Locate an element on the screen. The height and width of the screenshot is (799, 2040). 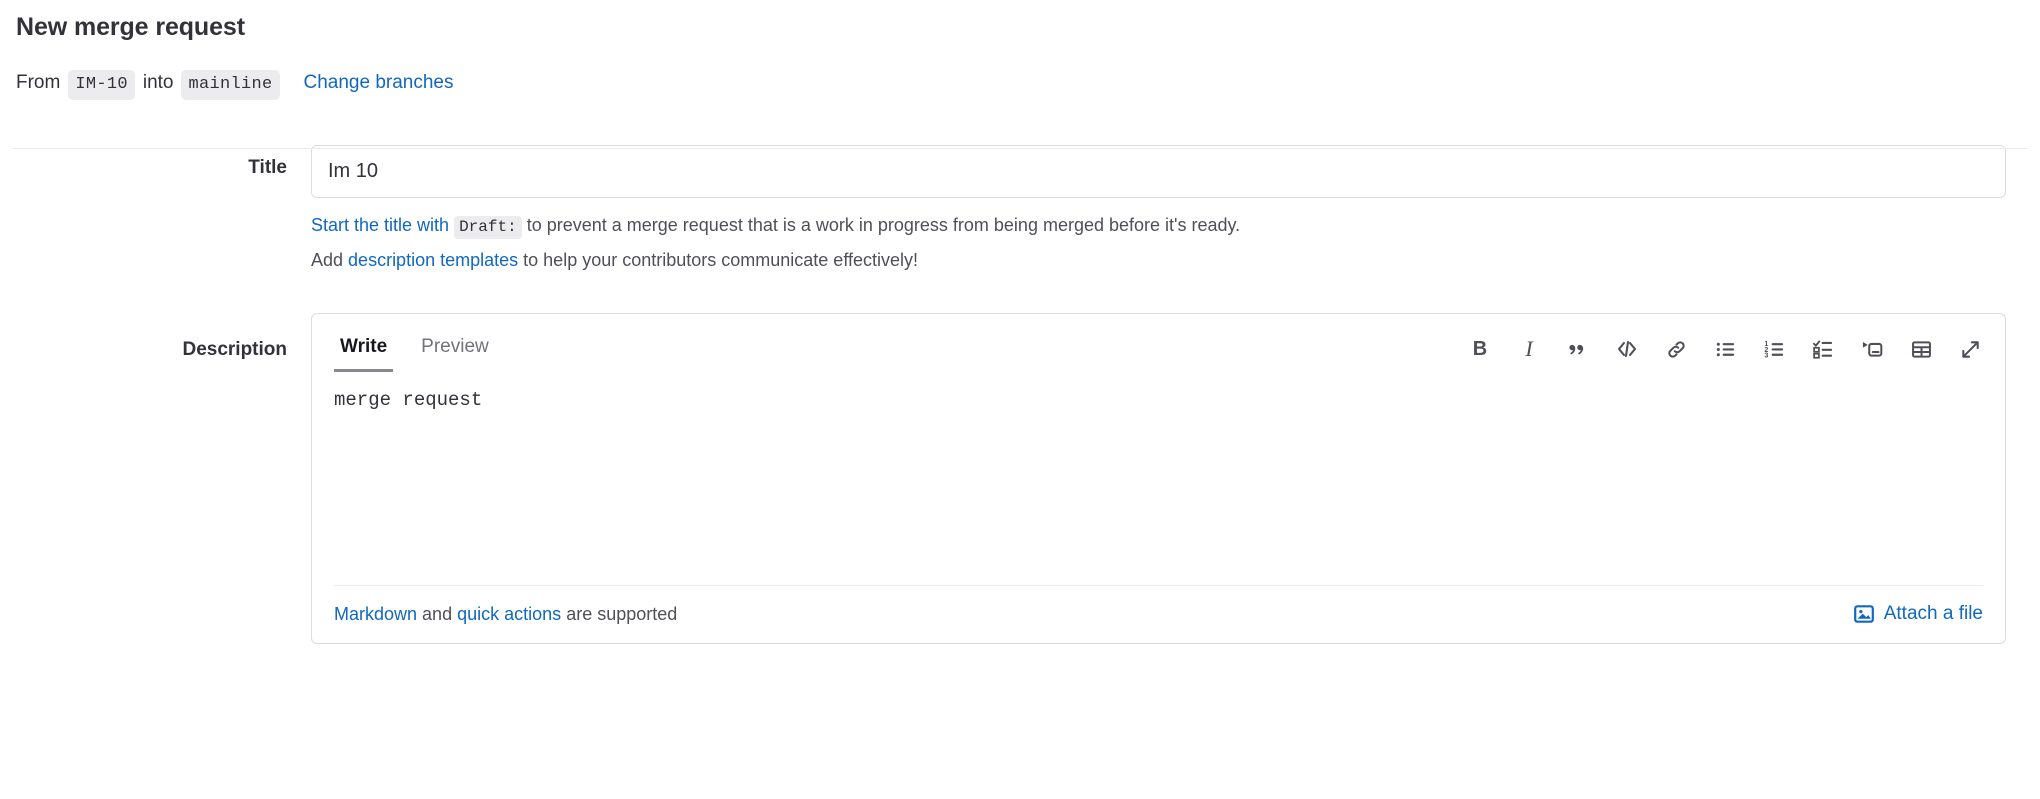
image-icon is located at coordinates (1864, 614).